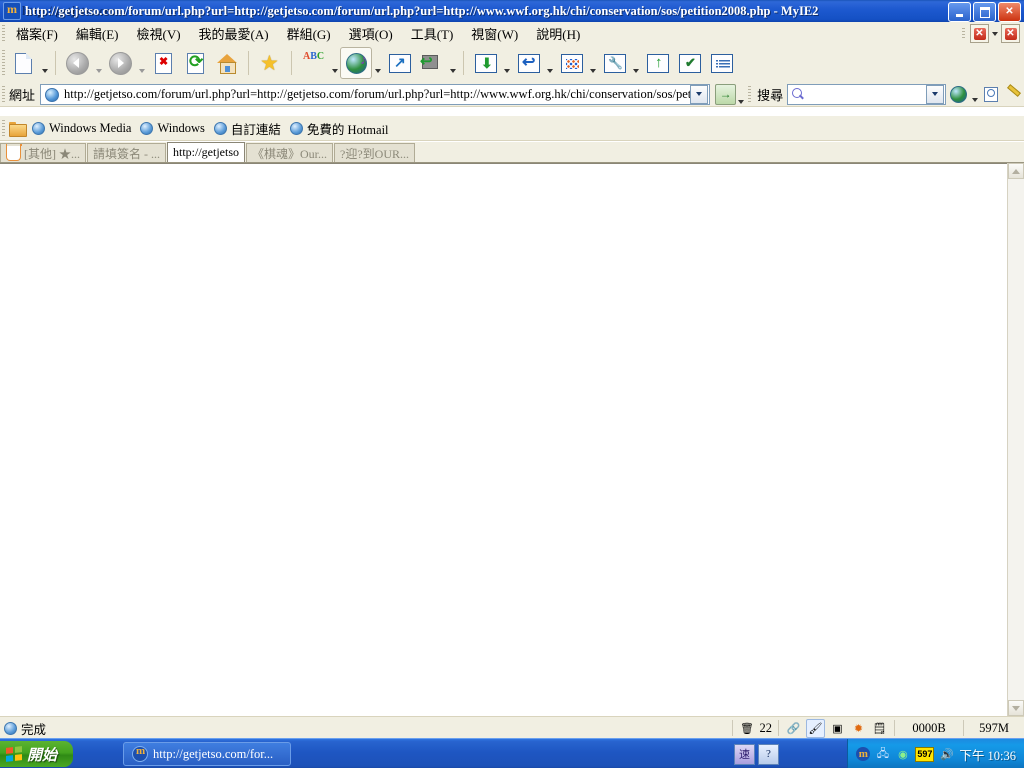 This screenshot has width=1024, height=768. Describe the element at coordinates (206, 152) in the screenshot. I see `tab-getjetso: http://getjetso` at that location.